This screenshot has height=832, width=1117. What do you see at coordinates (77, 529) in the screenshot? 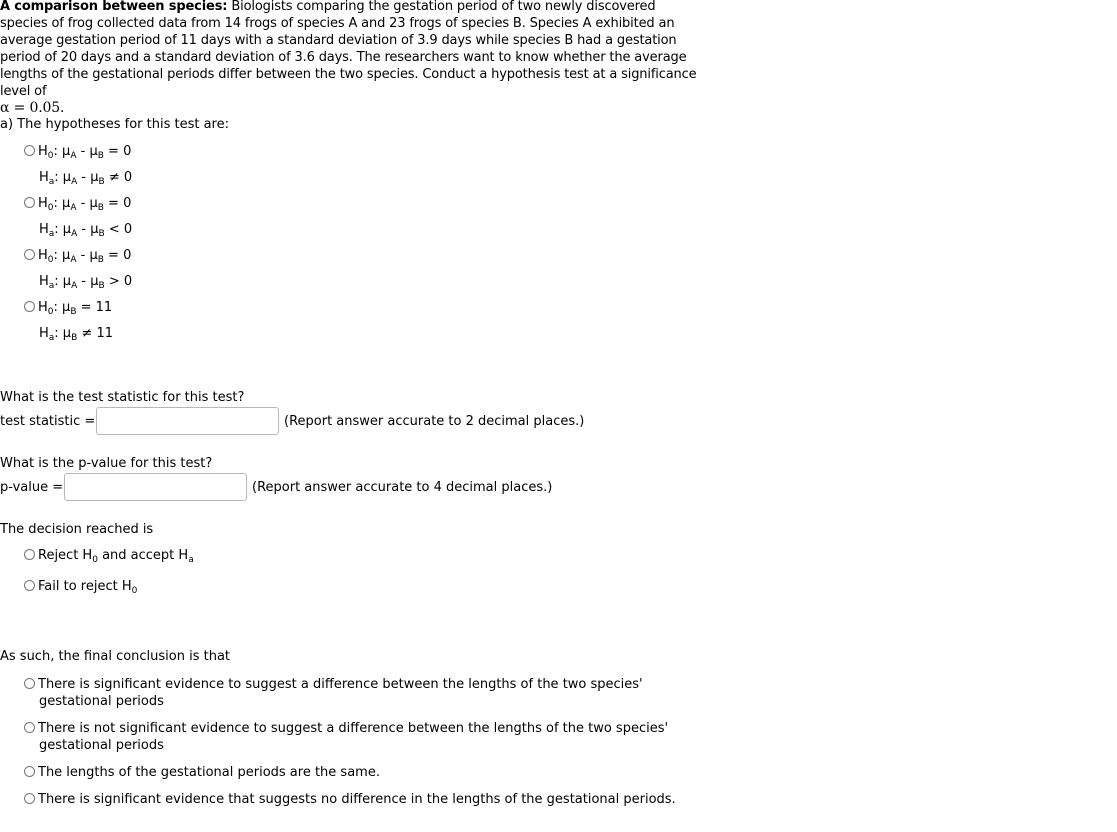
I see `decision-prompt: The decision reached is` at bounding box center [77, 529].